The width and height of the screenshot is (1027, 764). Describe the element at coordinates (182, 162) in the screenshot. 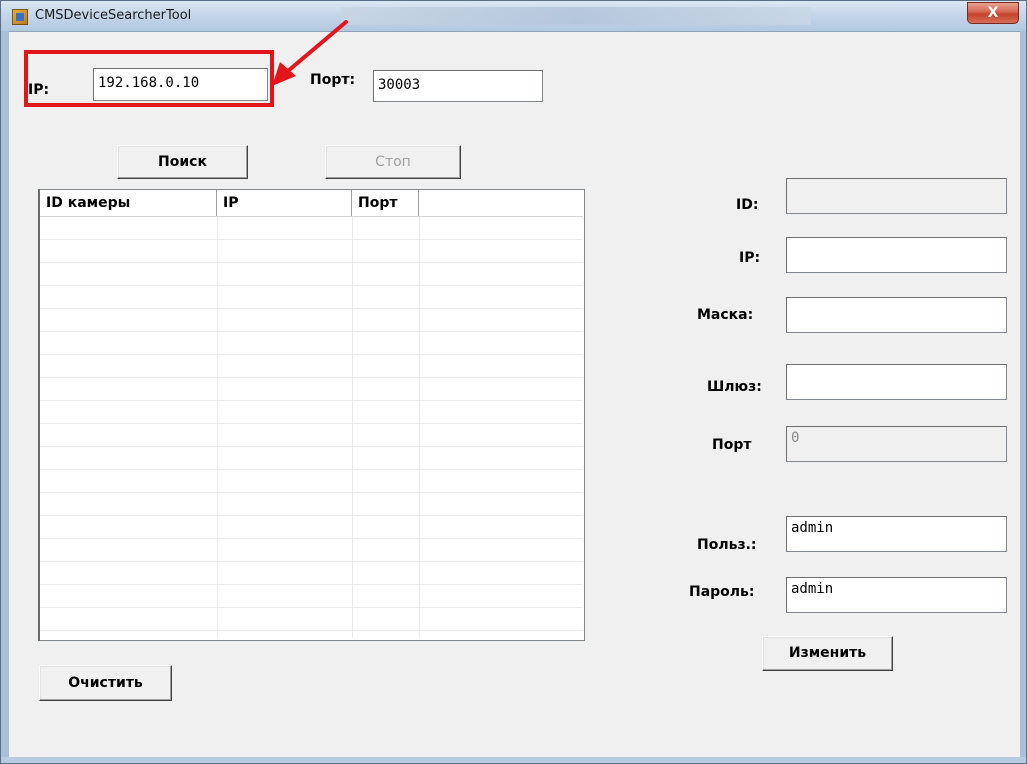

I see `search-button: Поиск` at that location.